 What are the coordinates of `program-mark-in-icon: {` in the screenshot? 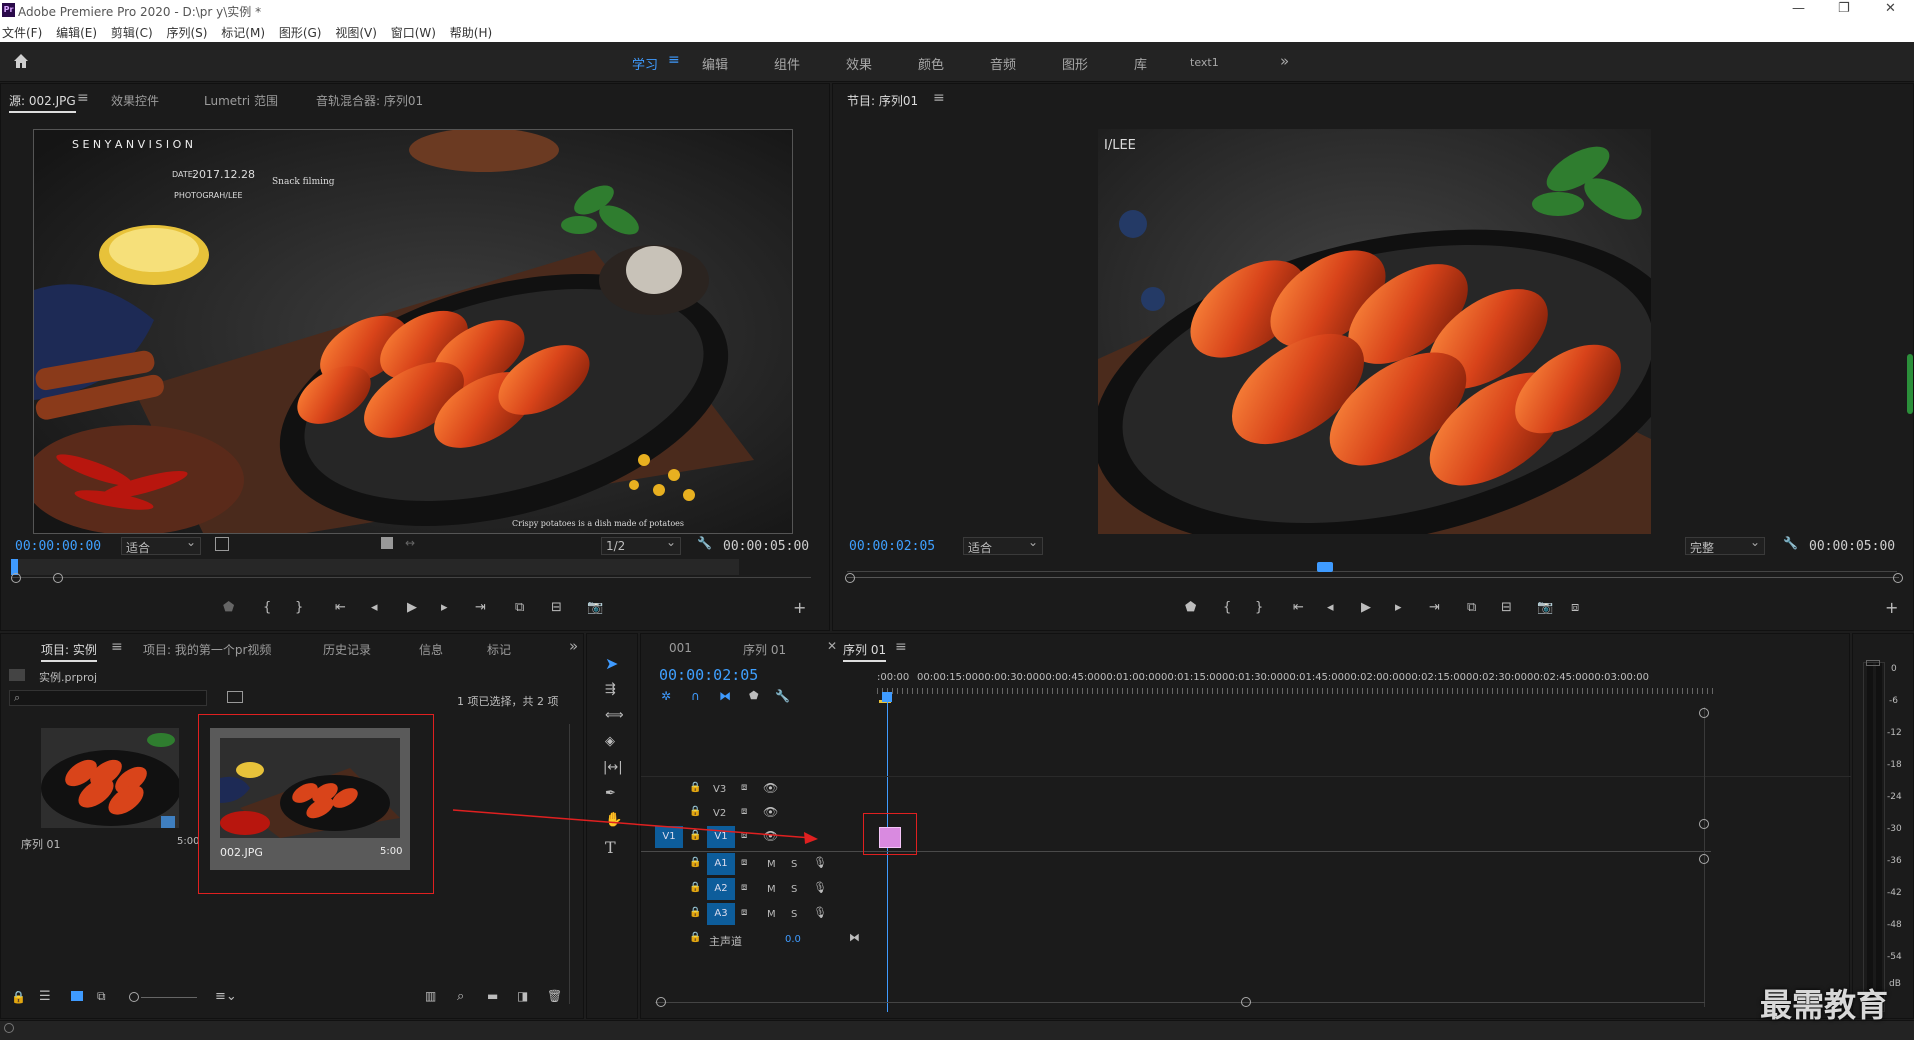 It's located at (1227, 607).